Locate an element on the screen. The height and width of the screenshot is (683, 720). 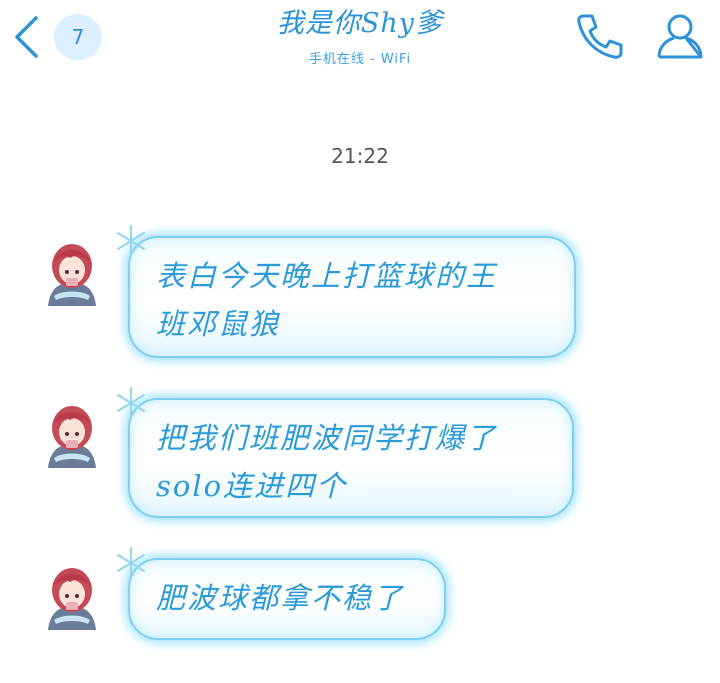
message-timestamp: 21:22 is located at coordinates (360, 156).